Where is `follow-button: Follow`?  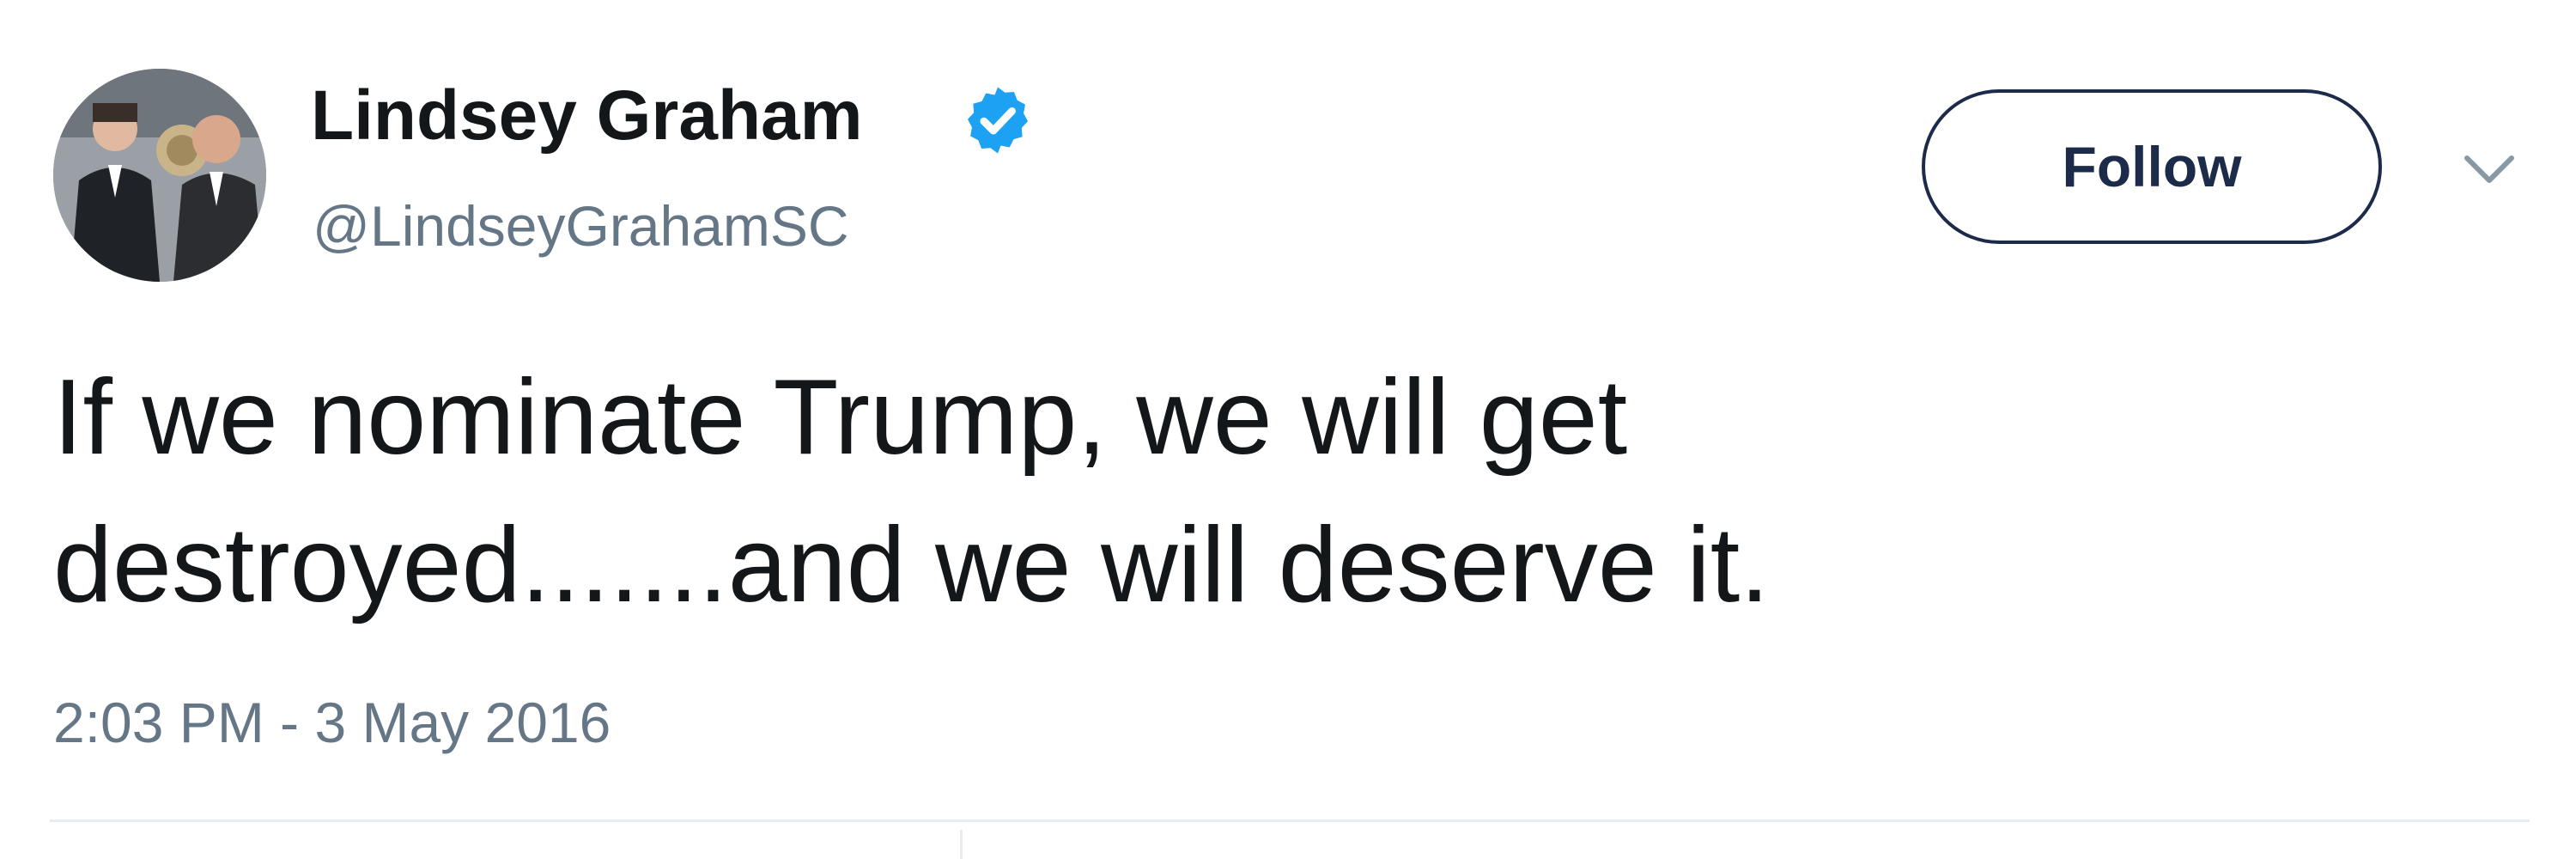
follow-button: Follow is located at coordinates (2152, 167).